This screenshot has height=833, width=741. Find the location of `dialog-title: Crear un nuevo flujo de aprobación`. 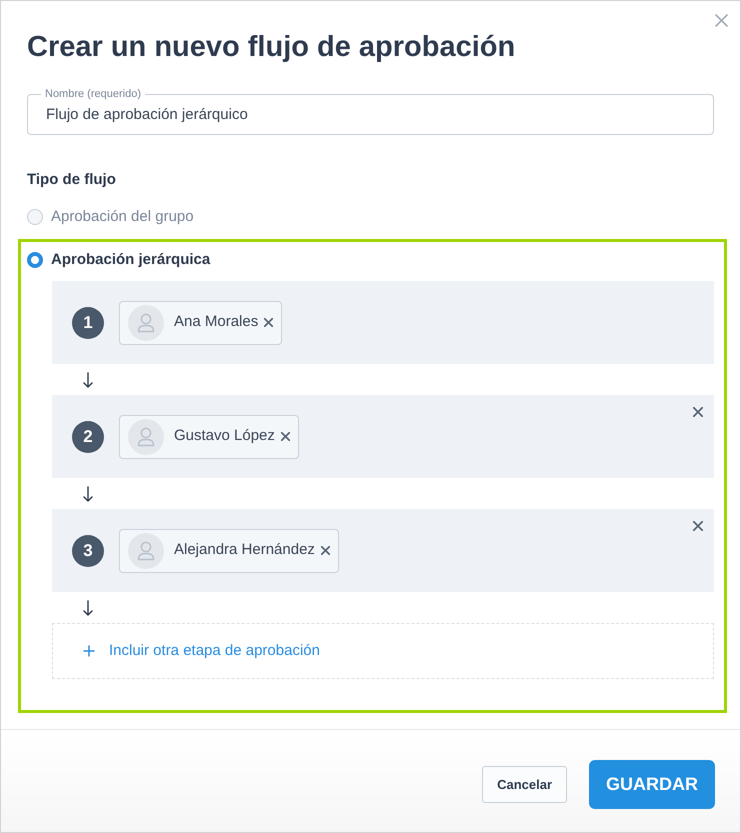

dialog-title: Crear un nuevo flujo de aprobación is located at coordinates (271, 47).